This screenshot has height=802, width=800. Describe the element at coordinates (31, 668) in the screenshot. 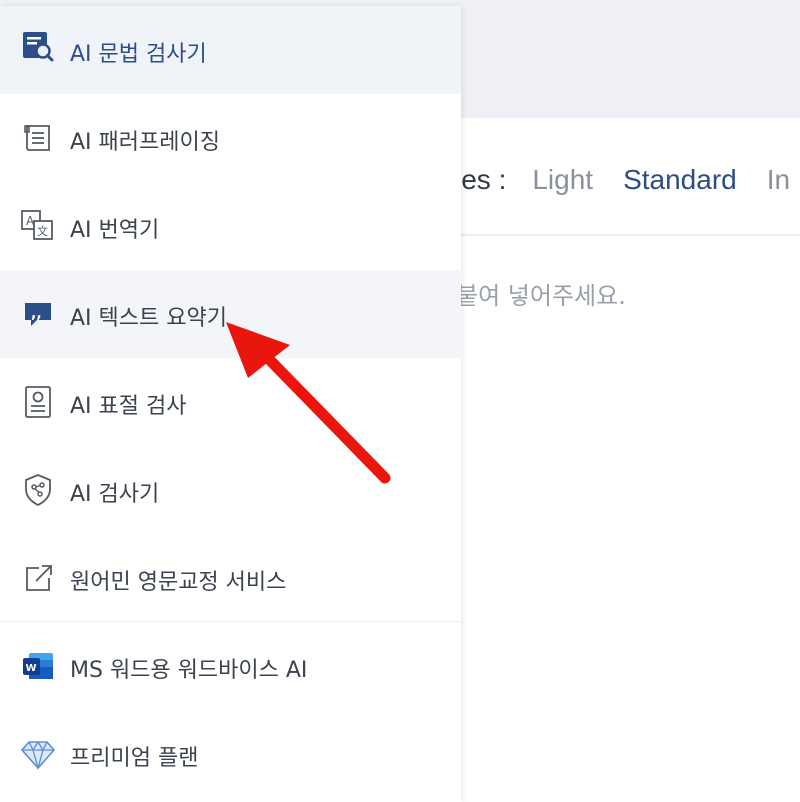

I see `svg-text: W` at that location.